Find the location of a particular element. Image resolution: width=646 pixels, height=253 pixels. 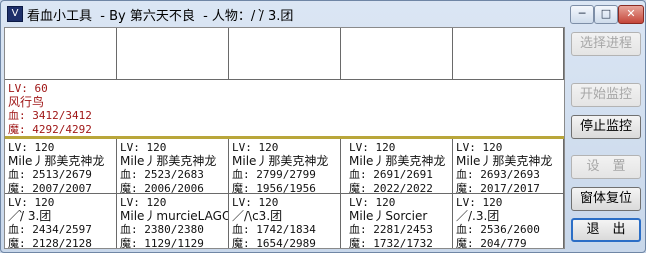

member-mp: 魔: 204/779 is located at coordinates (491, 242).